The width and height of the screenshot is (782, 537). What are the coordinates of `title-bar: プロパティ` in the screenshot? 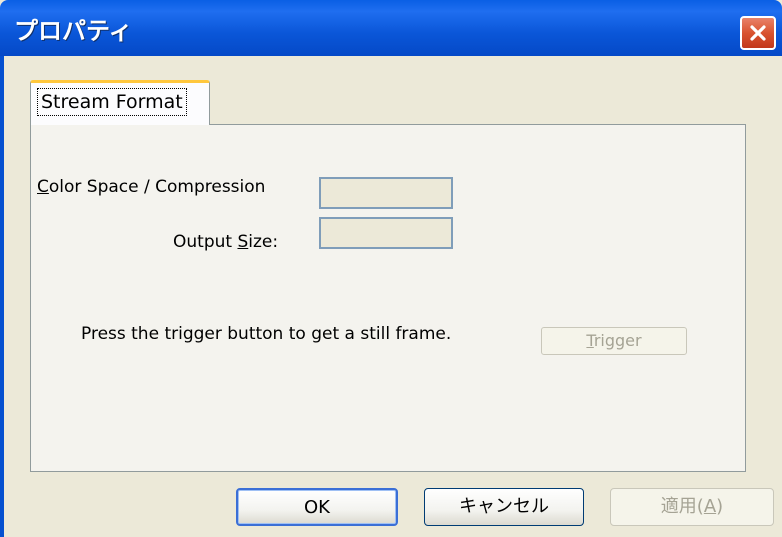 It's located at (391, 28).